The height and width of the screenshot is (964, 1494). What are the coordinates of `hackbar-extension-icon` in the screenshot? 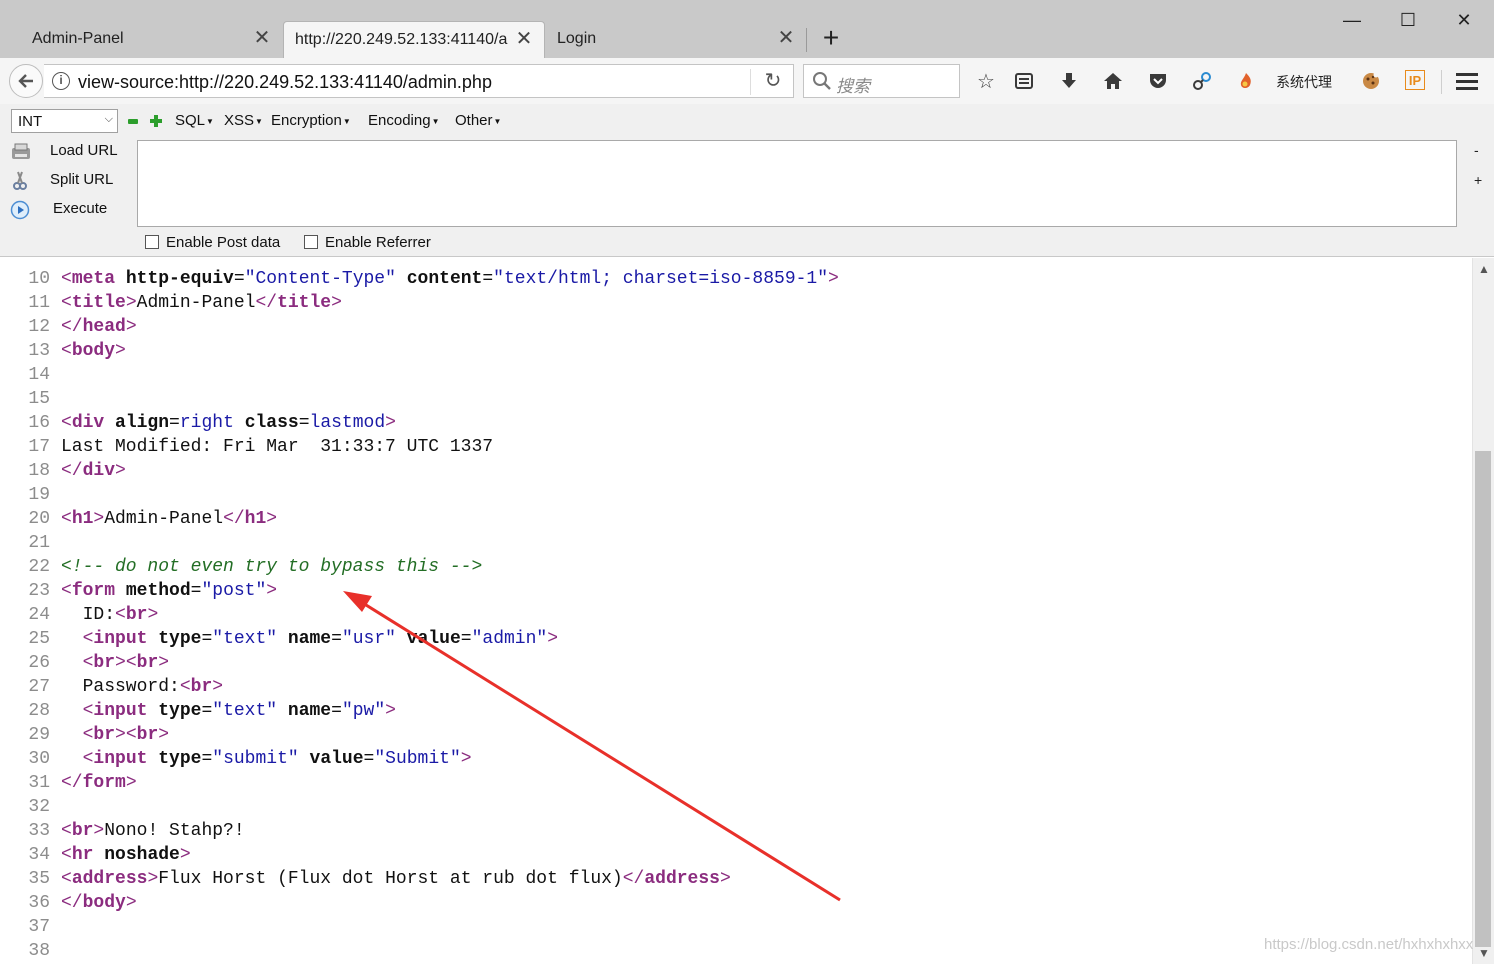 It's located at (1246, 81).